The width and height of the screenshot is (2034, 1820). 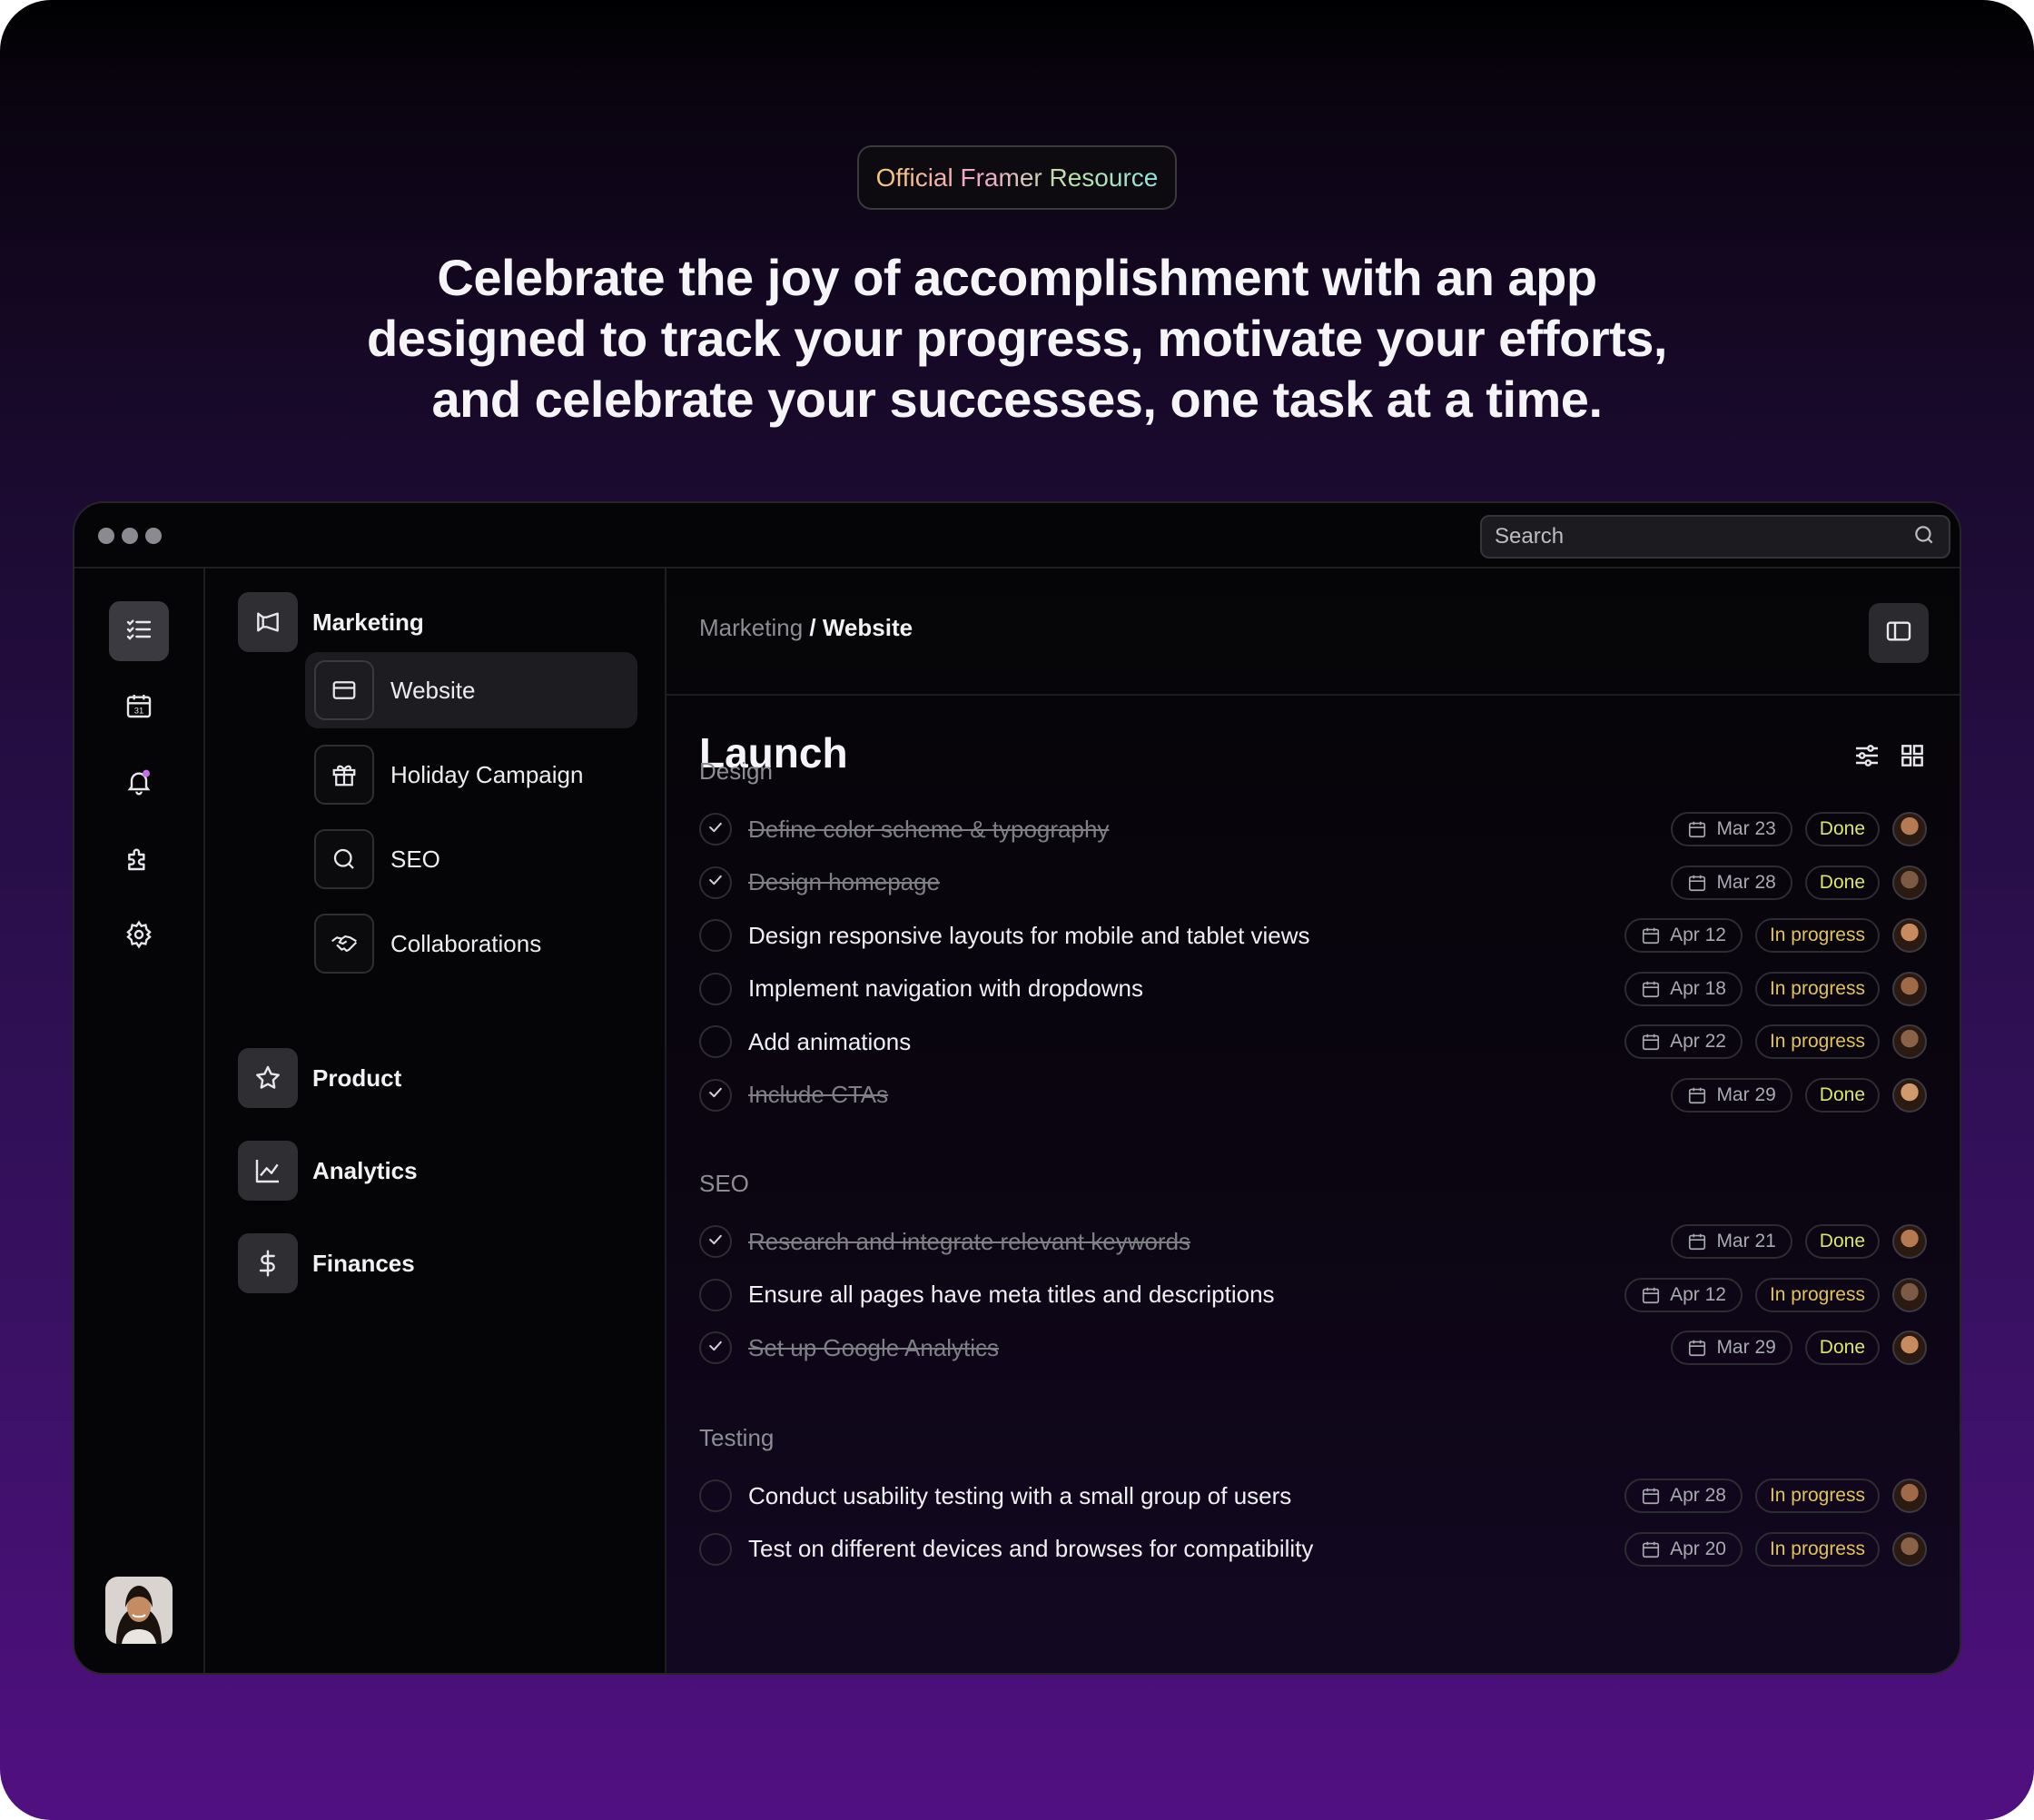 What do you see at coordinates (139, 631) in the screenshot?
I see `tasks-rail-button` at bounding box center [139, 631].